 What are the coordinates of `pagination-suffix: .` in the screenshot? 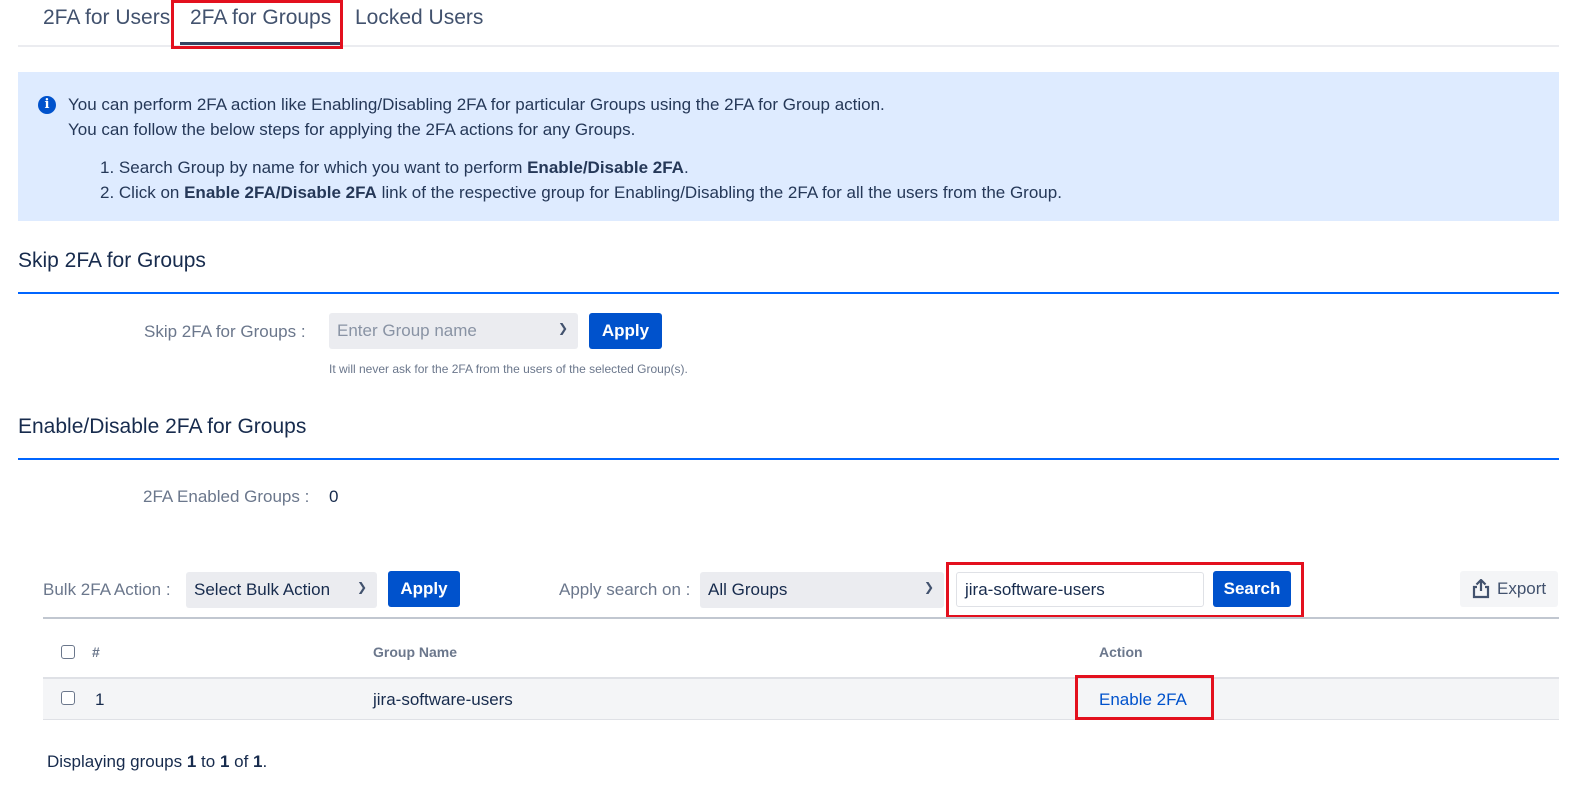 It's located at (265, 761).